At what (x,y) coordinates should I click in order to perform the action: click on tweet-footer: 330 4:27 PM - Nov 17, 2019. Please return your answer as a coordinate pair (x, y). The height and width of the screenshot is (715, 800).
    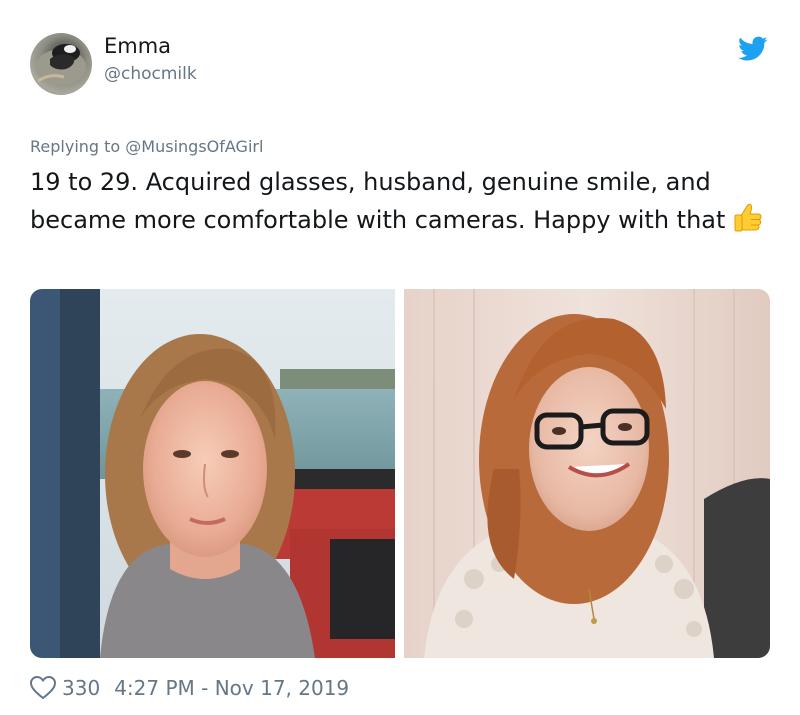
    Looking at the image, I should click on (189, 688).